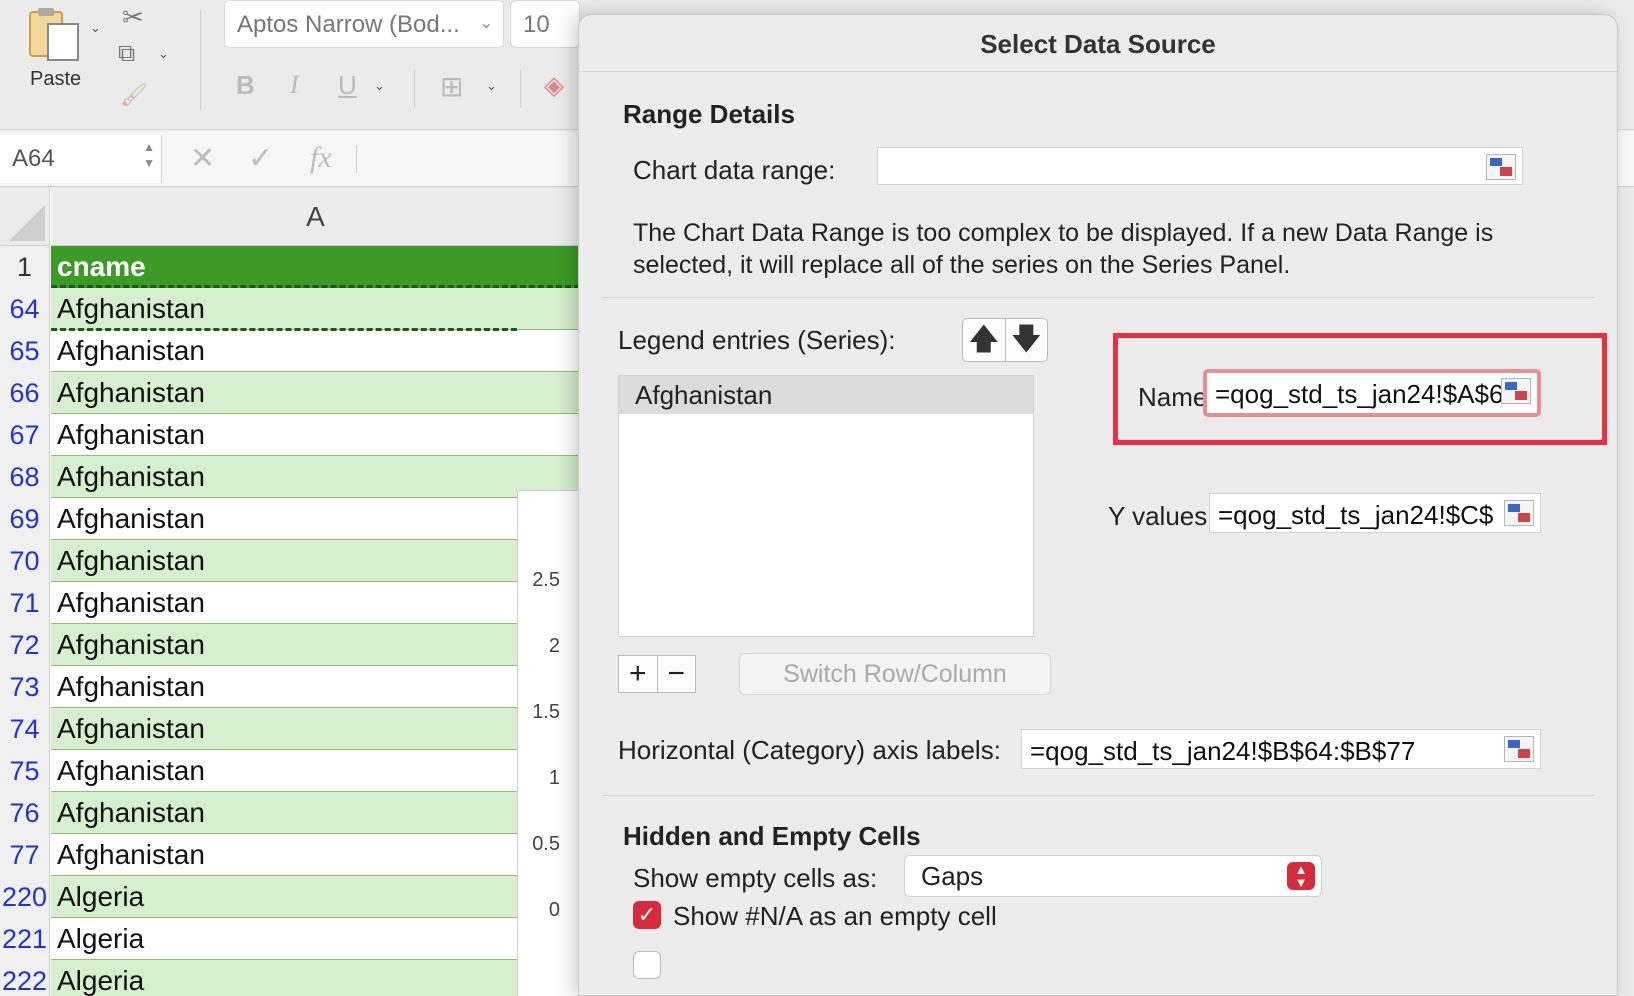 This screenshot has width=1634, height=996. Describe the element at coordinates (1113, 876) in the screenshot. I see `show-empty-cells-select: Gaps ▲ ▼` at that location.